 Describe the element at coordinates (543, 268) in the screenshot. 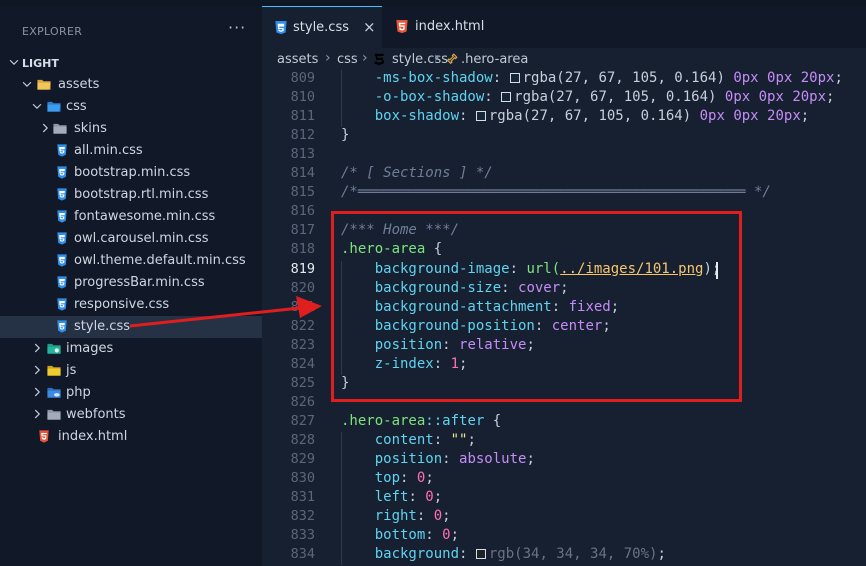

I see `css-function: url(` at that location.